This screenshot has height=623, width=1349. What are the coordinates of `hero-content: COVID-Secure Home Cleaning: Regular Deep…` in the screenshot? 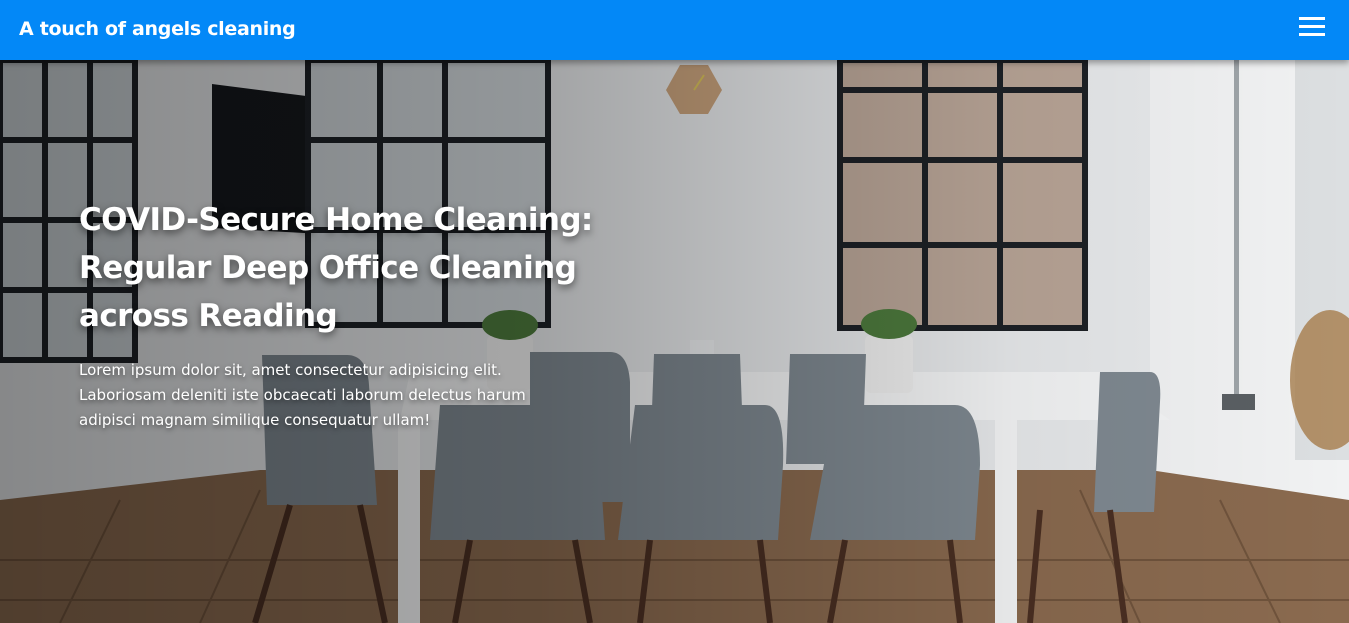 It's located at (339, 314).